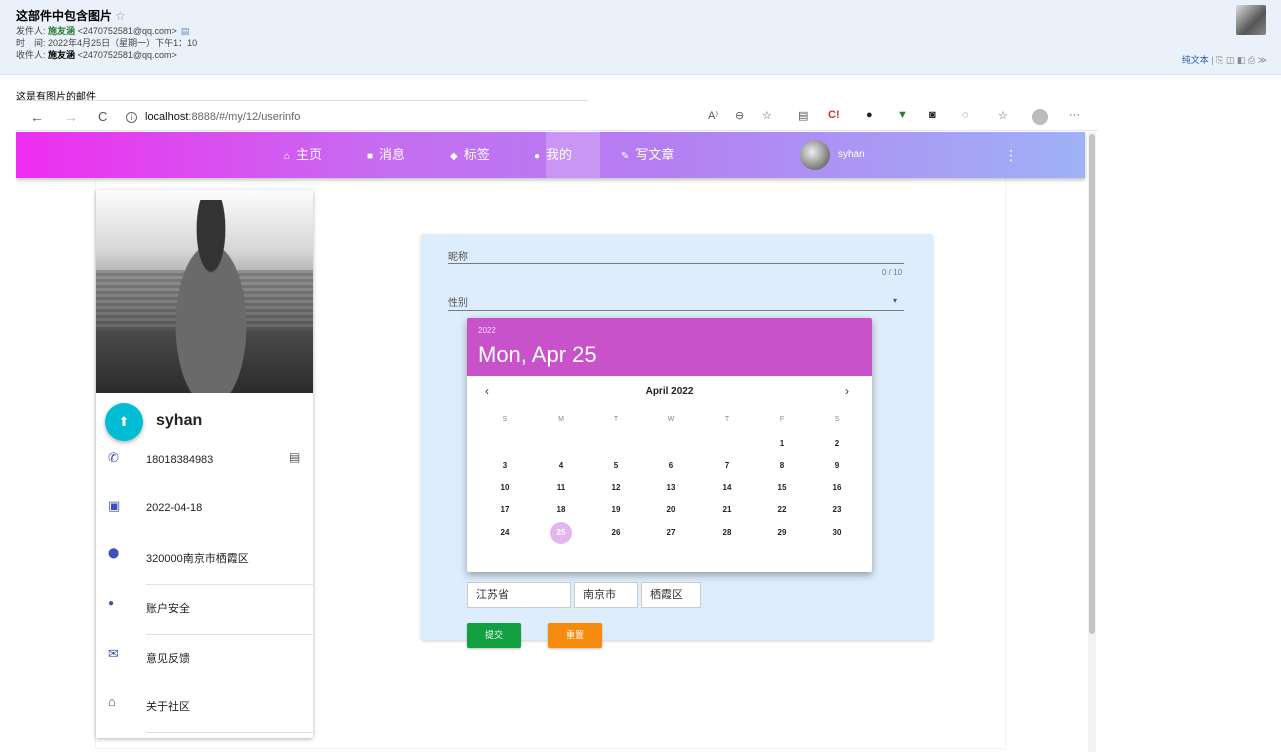 The width and height of the screenshot is (1281, 752). I want to click on upload-button: ⬆, so click(124, 422).